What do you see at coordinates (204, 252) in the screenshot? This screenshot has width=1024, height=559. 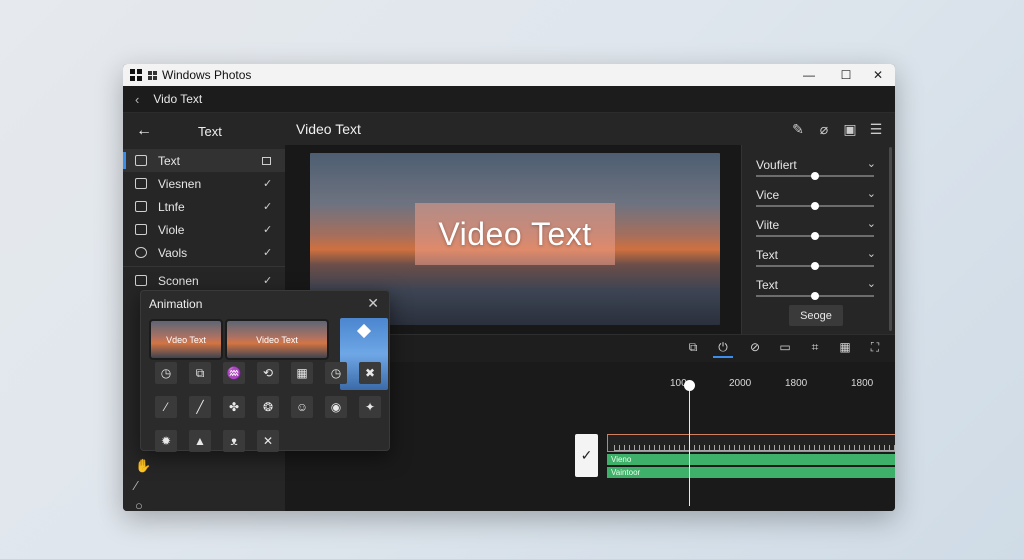 I see `sidebar-item-vaols: Vaols ✓` at bounding box center [204, 252].